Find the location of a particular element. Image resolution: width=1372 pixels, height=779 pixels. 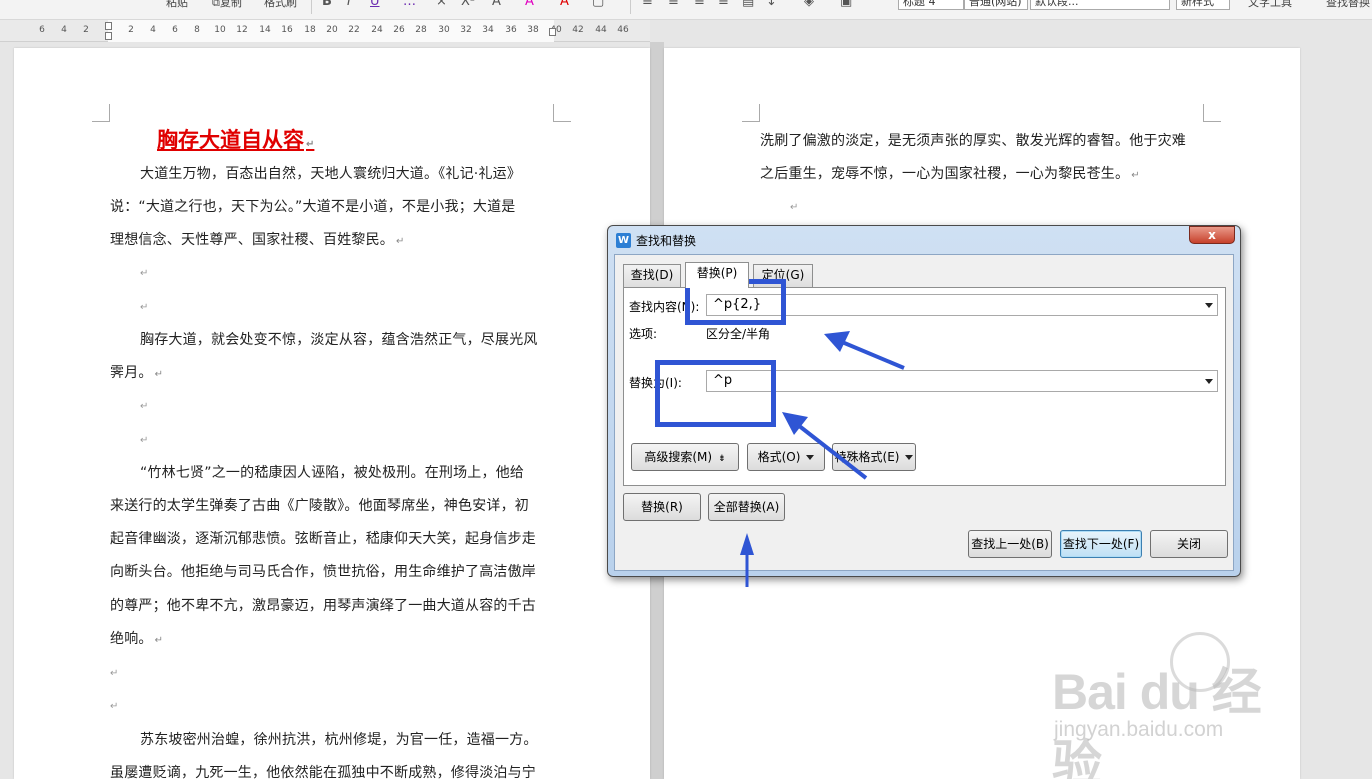

text-line: 洗刷了偏激的淡定，是无须声张的厚实、散发光辉的睿智。他于灾难 is located at coordinates (973, 141).